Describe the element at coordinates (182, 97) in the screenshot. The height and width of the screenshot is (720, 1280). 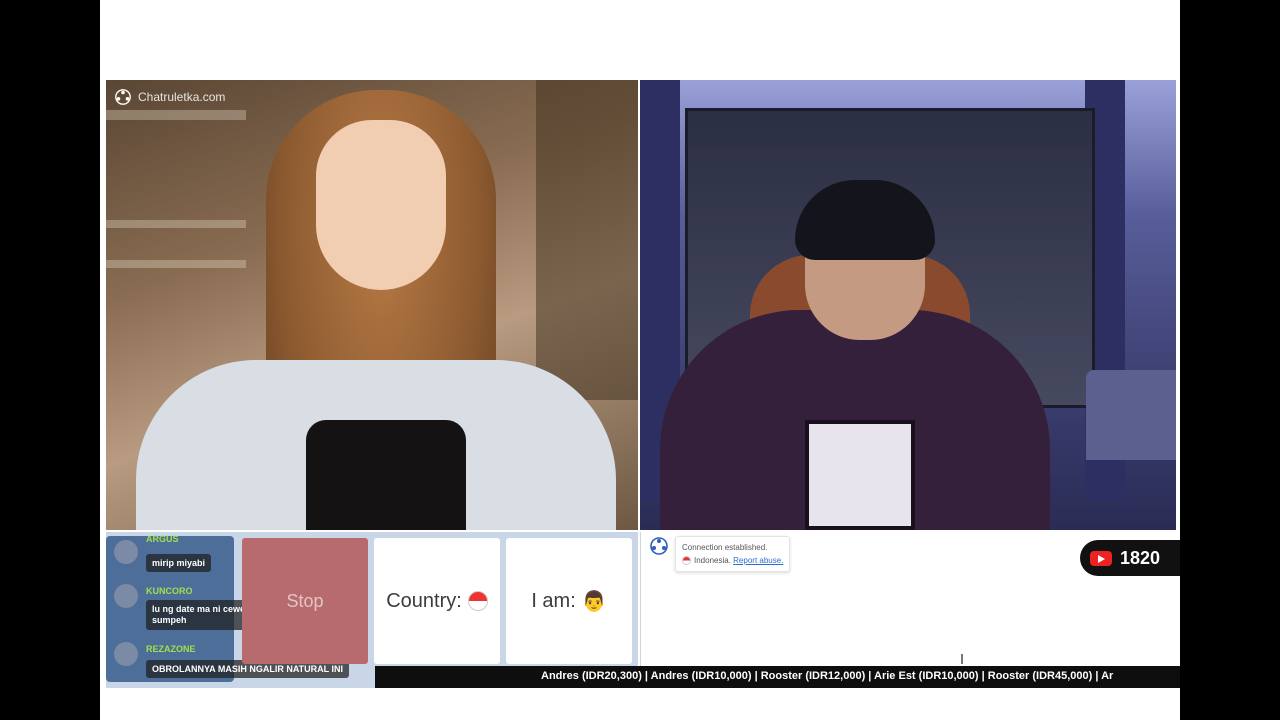
I see `logo-text: Chatruletka.com` at that location.